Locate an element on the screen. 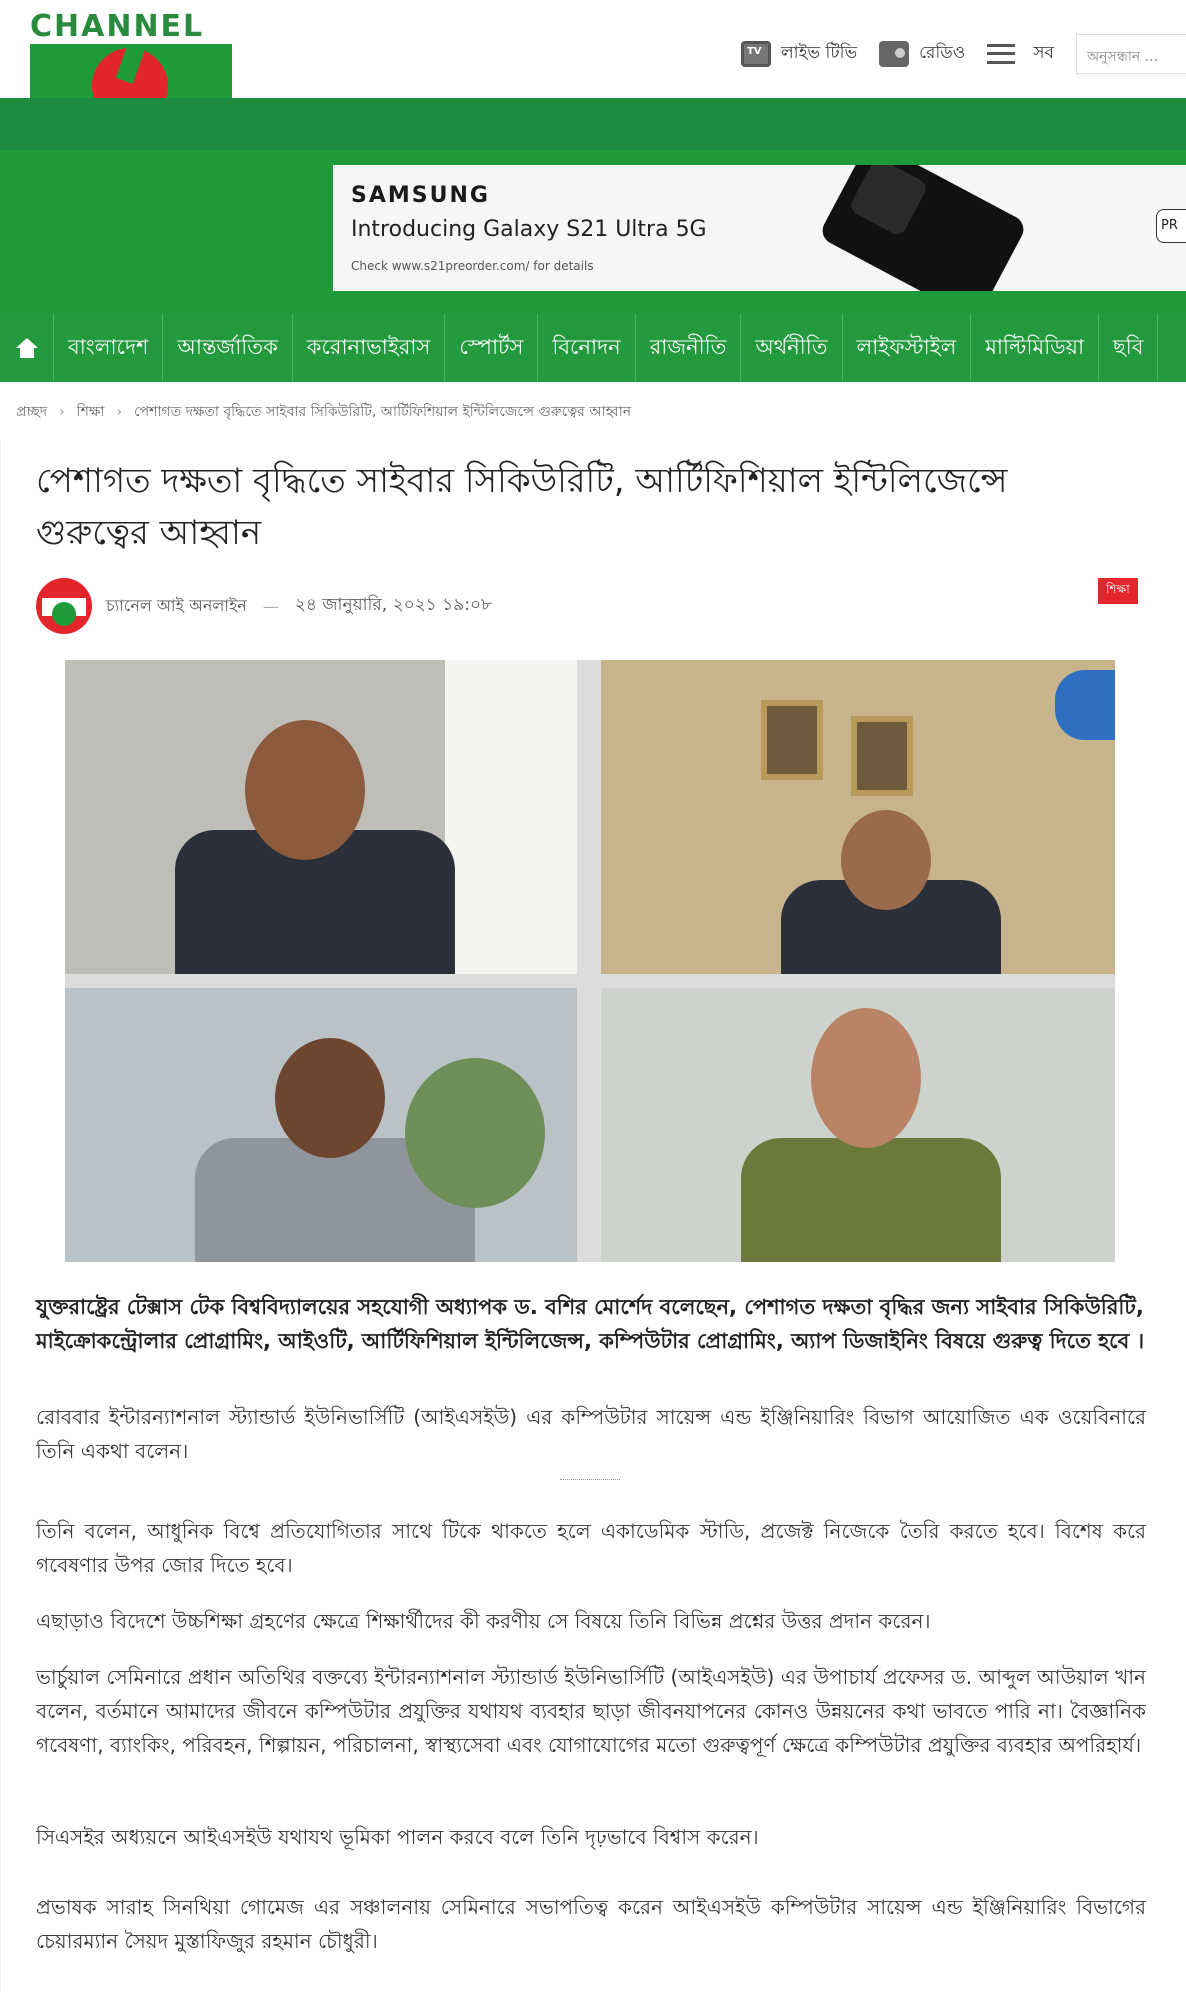 This screenshot has height=1992, width=1186. nav-item-multimedia: মাল্টিমিডিয়া is located at coordinates (1035, 348).